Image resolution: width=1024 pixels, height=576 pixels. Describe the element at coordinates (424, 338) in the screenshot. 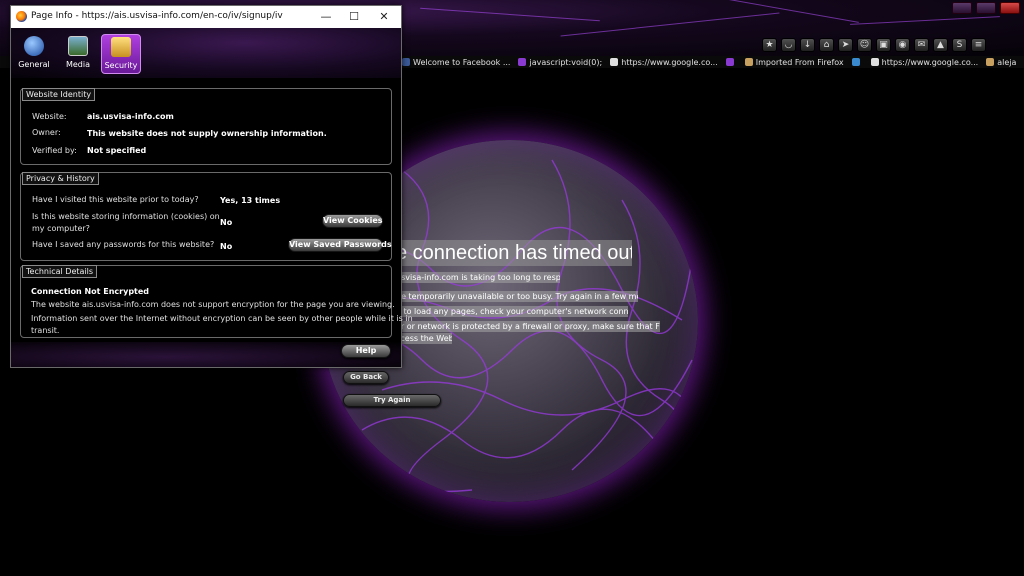

I see `error-line: ccess the Web.` at that location.